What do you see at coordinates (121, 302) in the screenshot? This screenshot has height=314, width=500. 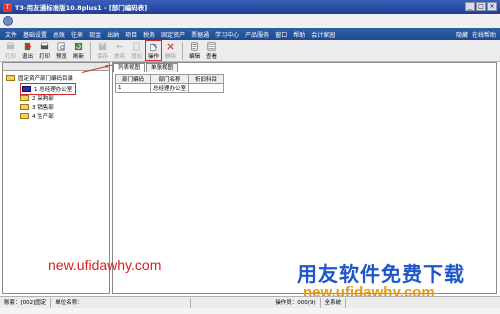 I see `status-unit-name: 单位名称：` at bounding box center [121, 302].